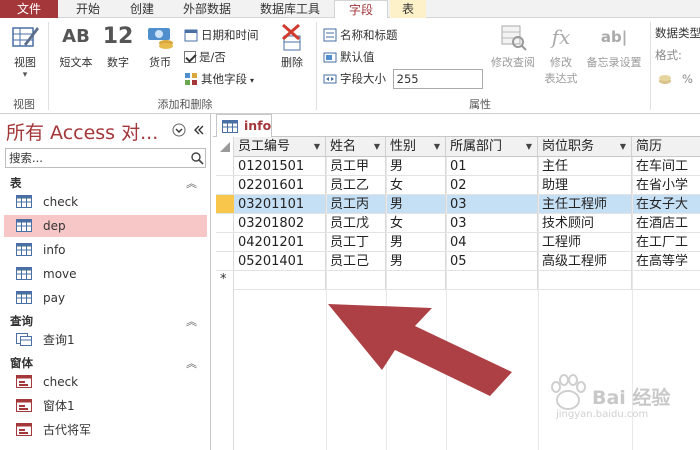 The width and height of the screenshot is (700, 450). I want to click on percent-button: %, so click(687, 79).